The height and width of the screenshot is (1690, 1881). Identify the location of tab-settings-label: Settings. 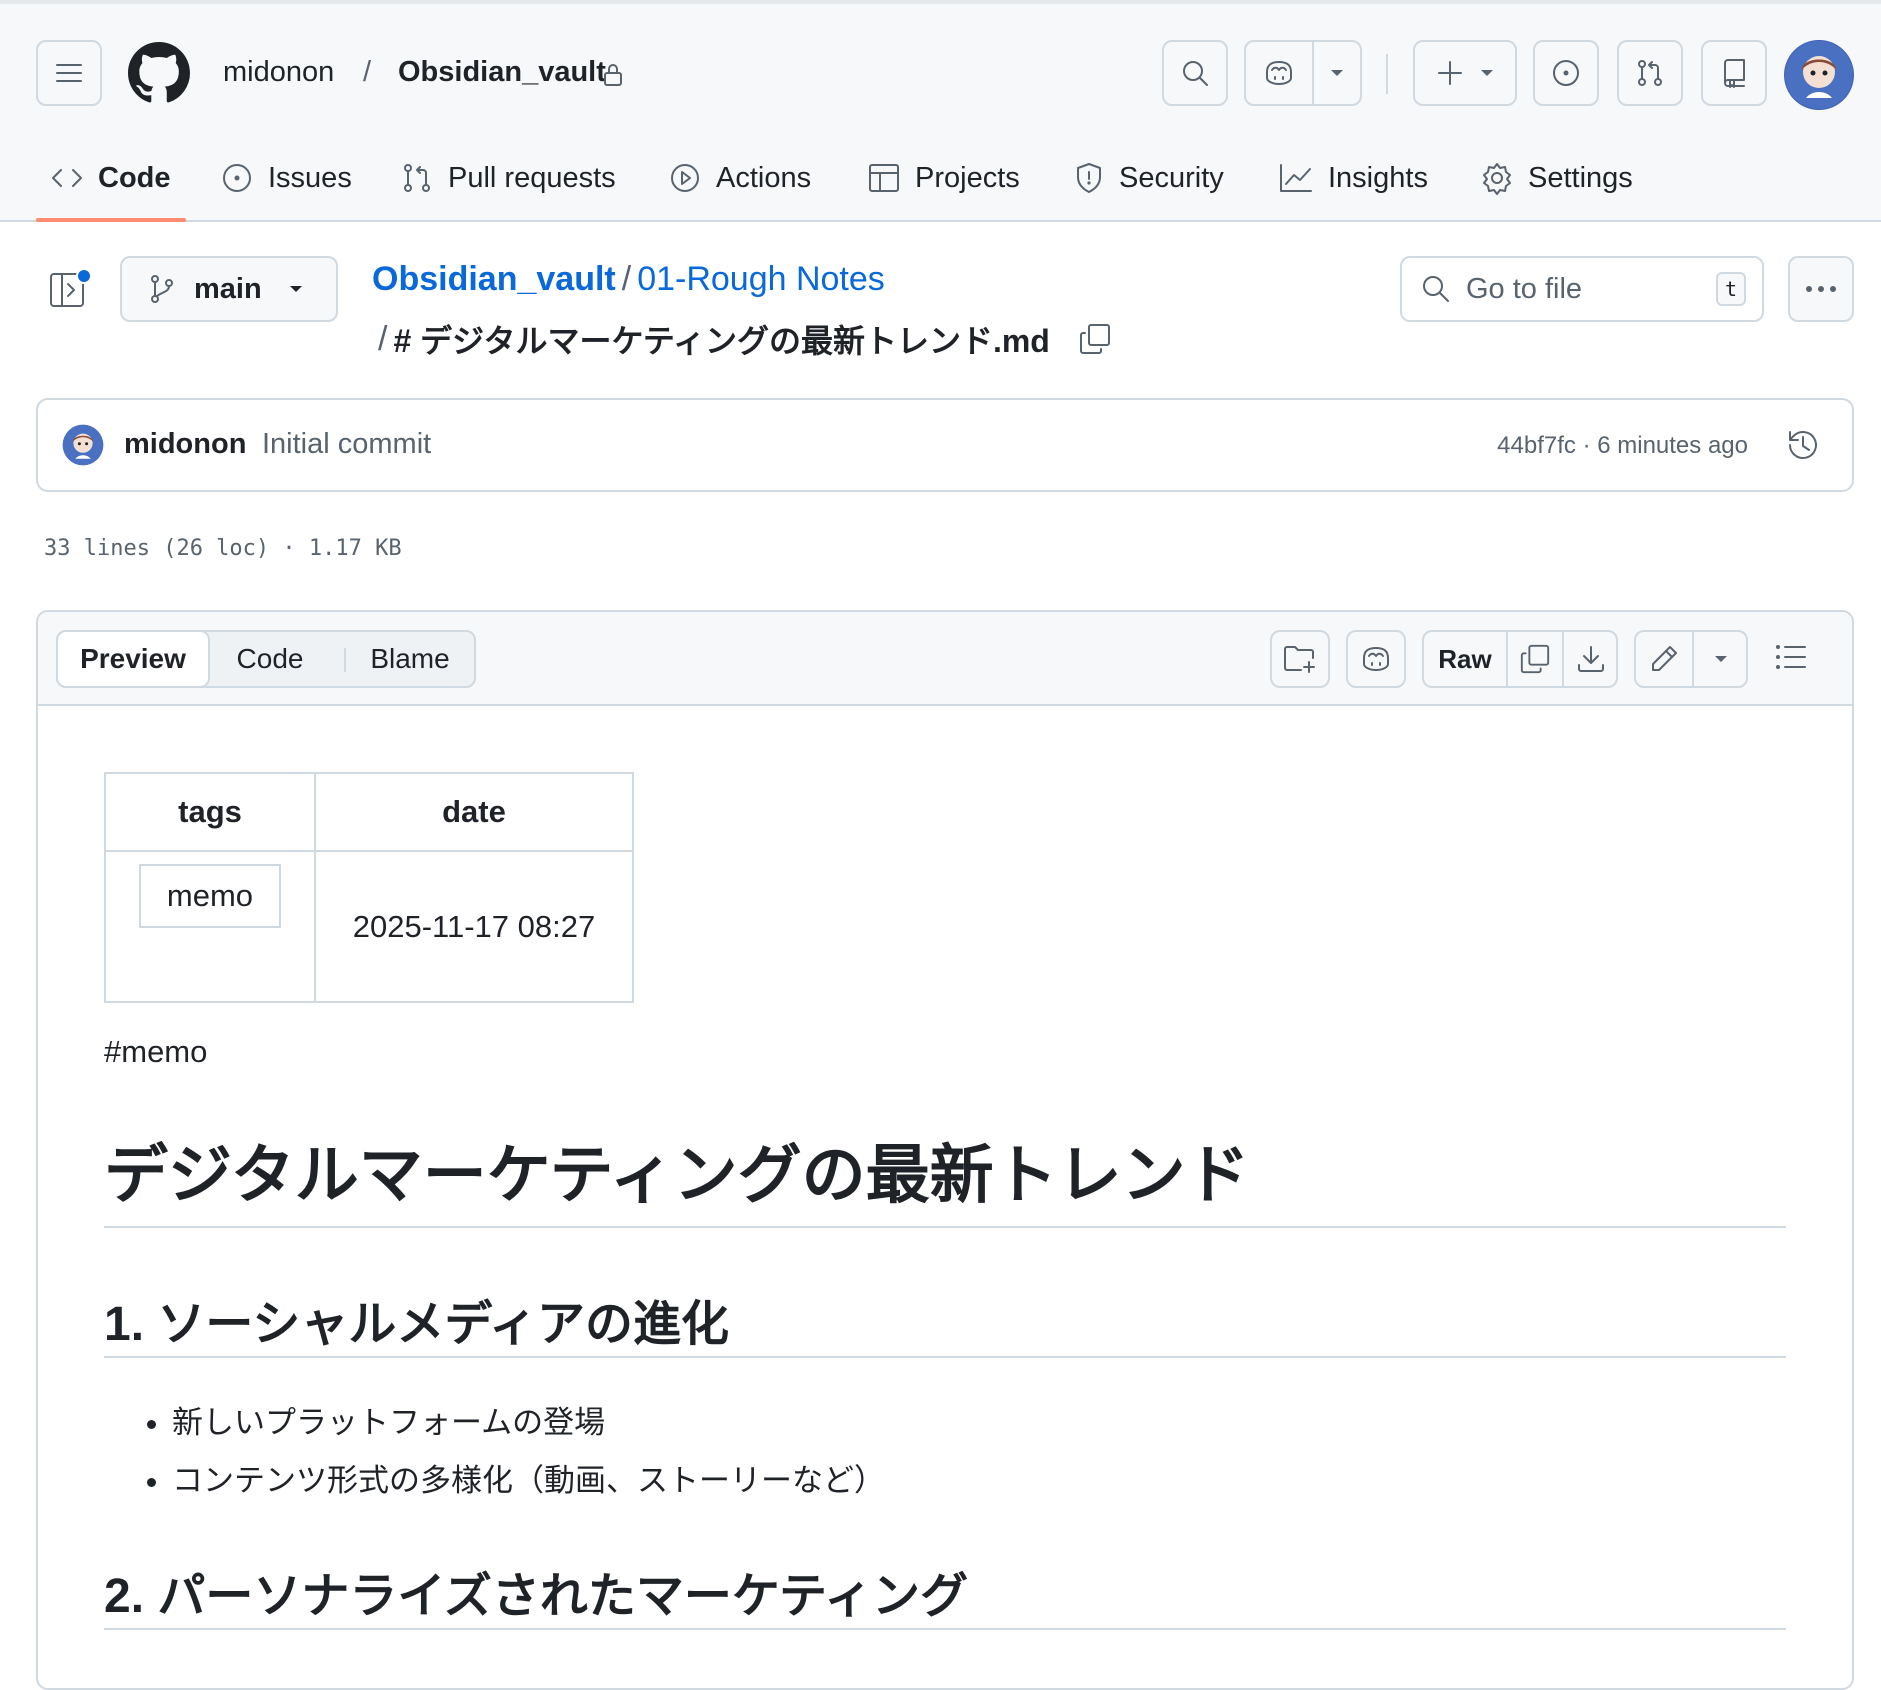
(1580, 177).